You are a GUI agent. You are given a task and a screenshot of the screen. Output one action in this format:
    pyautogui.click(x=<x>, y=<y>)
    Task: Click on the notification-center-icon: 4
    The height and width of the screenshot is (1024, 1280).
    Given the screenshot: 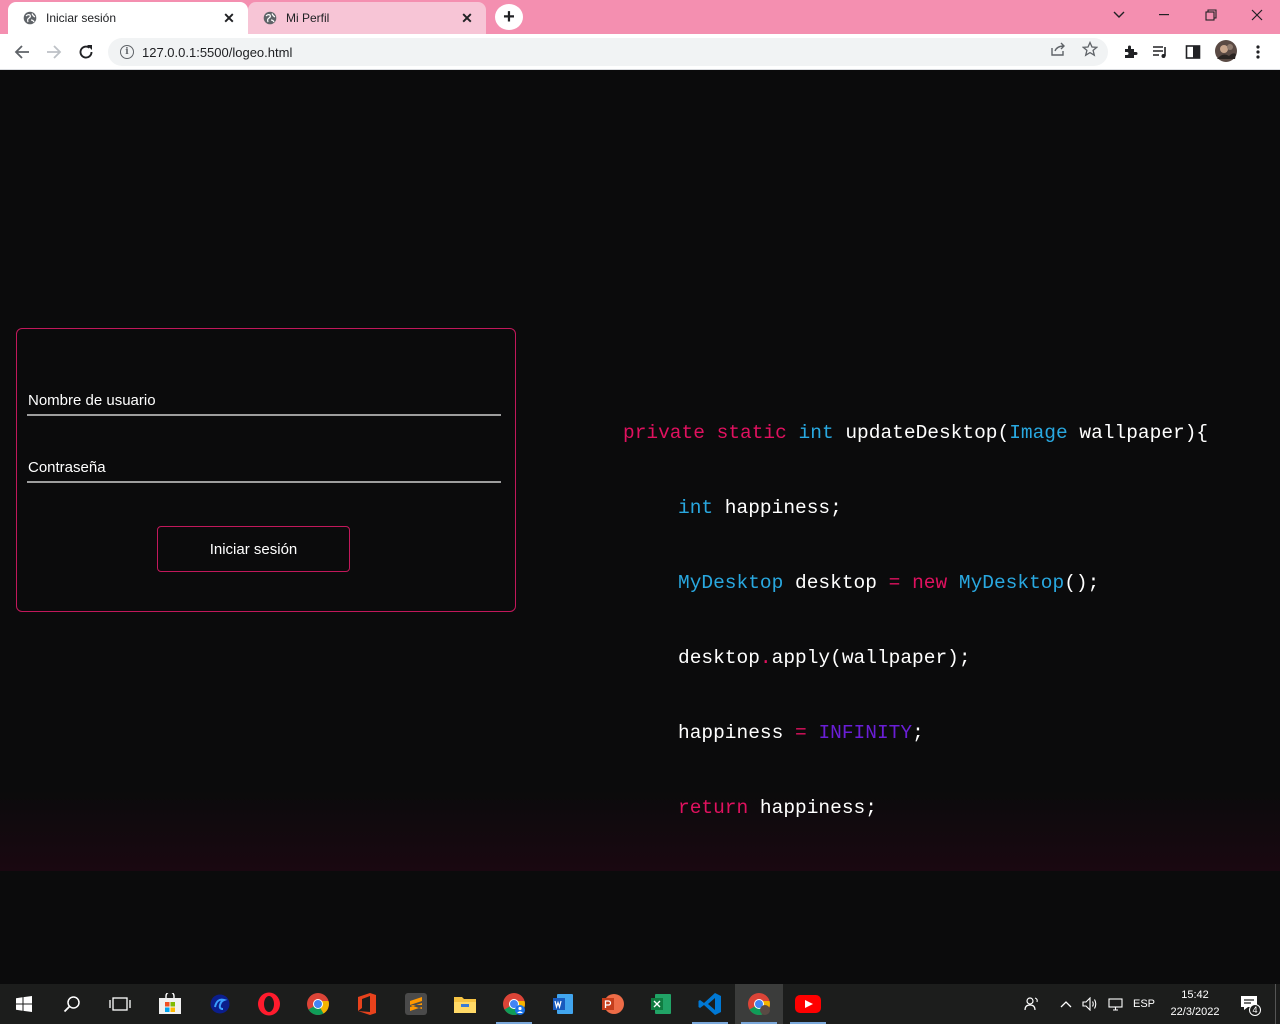 What is the action you would take?
    pyautogui.click(x=1250, y=1004)
    